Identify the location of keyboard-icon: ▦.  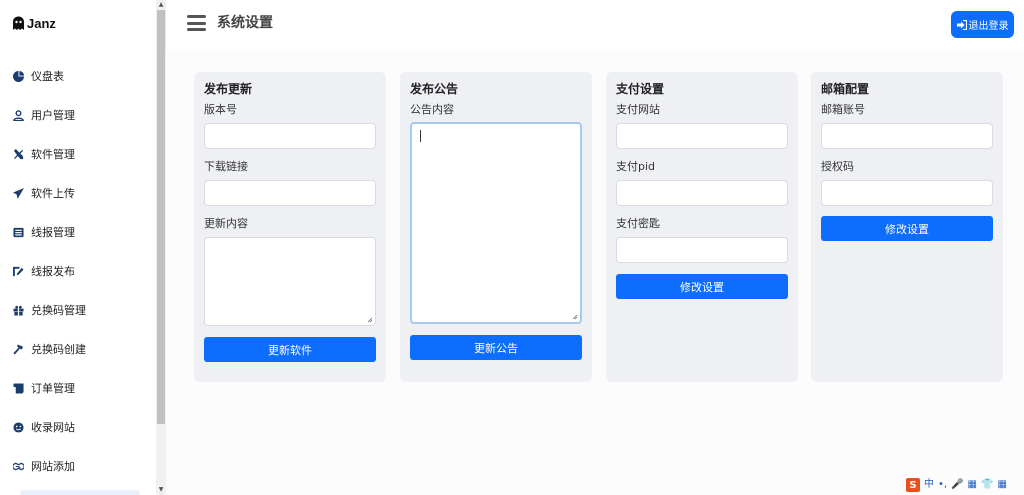
(972, 485).